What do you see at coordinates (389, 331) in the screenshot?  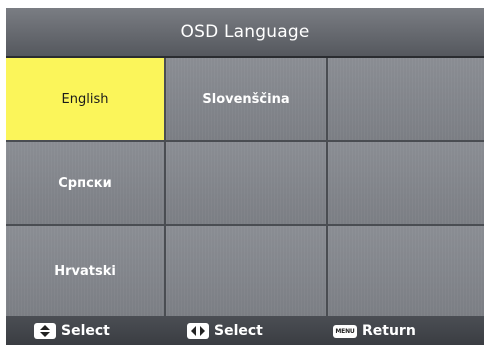 I see `hint-label: Return` at bounding box center [389, 331].